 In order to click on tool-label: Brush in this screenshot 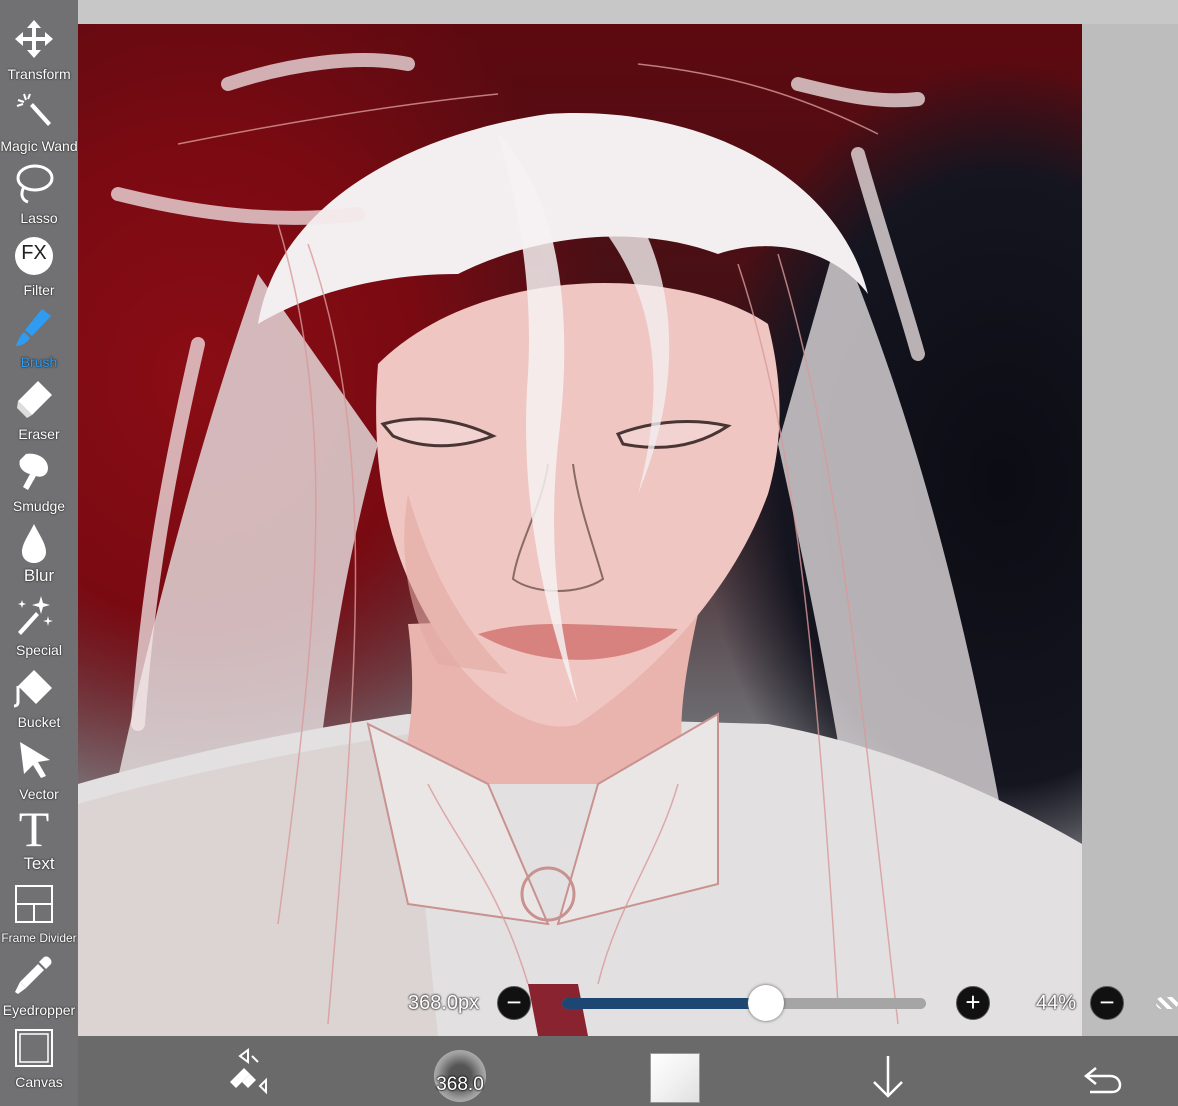, I will do `click(39, 362)`.